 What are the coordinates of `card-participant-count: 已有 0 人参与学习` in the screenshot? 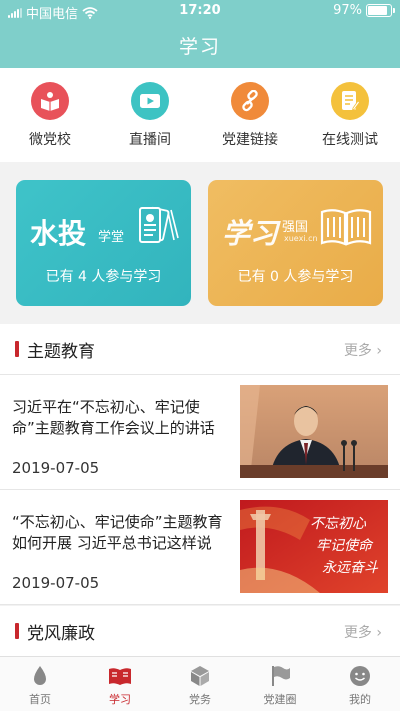 It's located at (295, 277).